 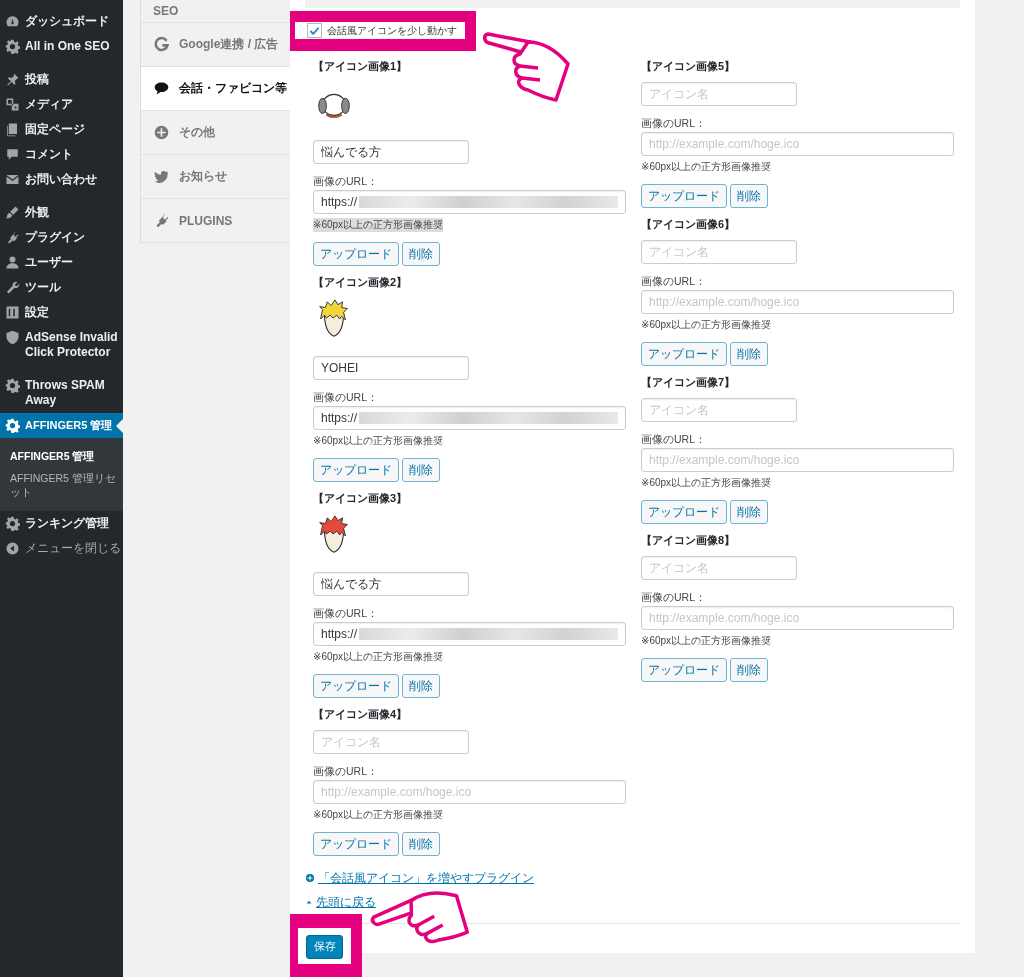 What do you see at coordinates (61, 523) in the screenshot?
I see `sidebar-item: ランキング管理` at bounding box center [61, 523].